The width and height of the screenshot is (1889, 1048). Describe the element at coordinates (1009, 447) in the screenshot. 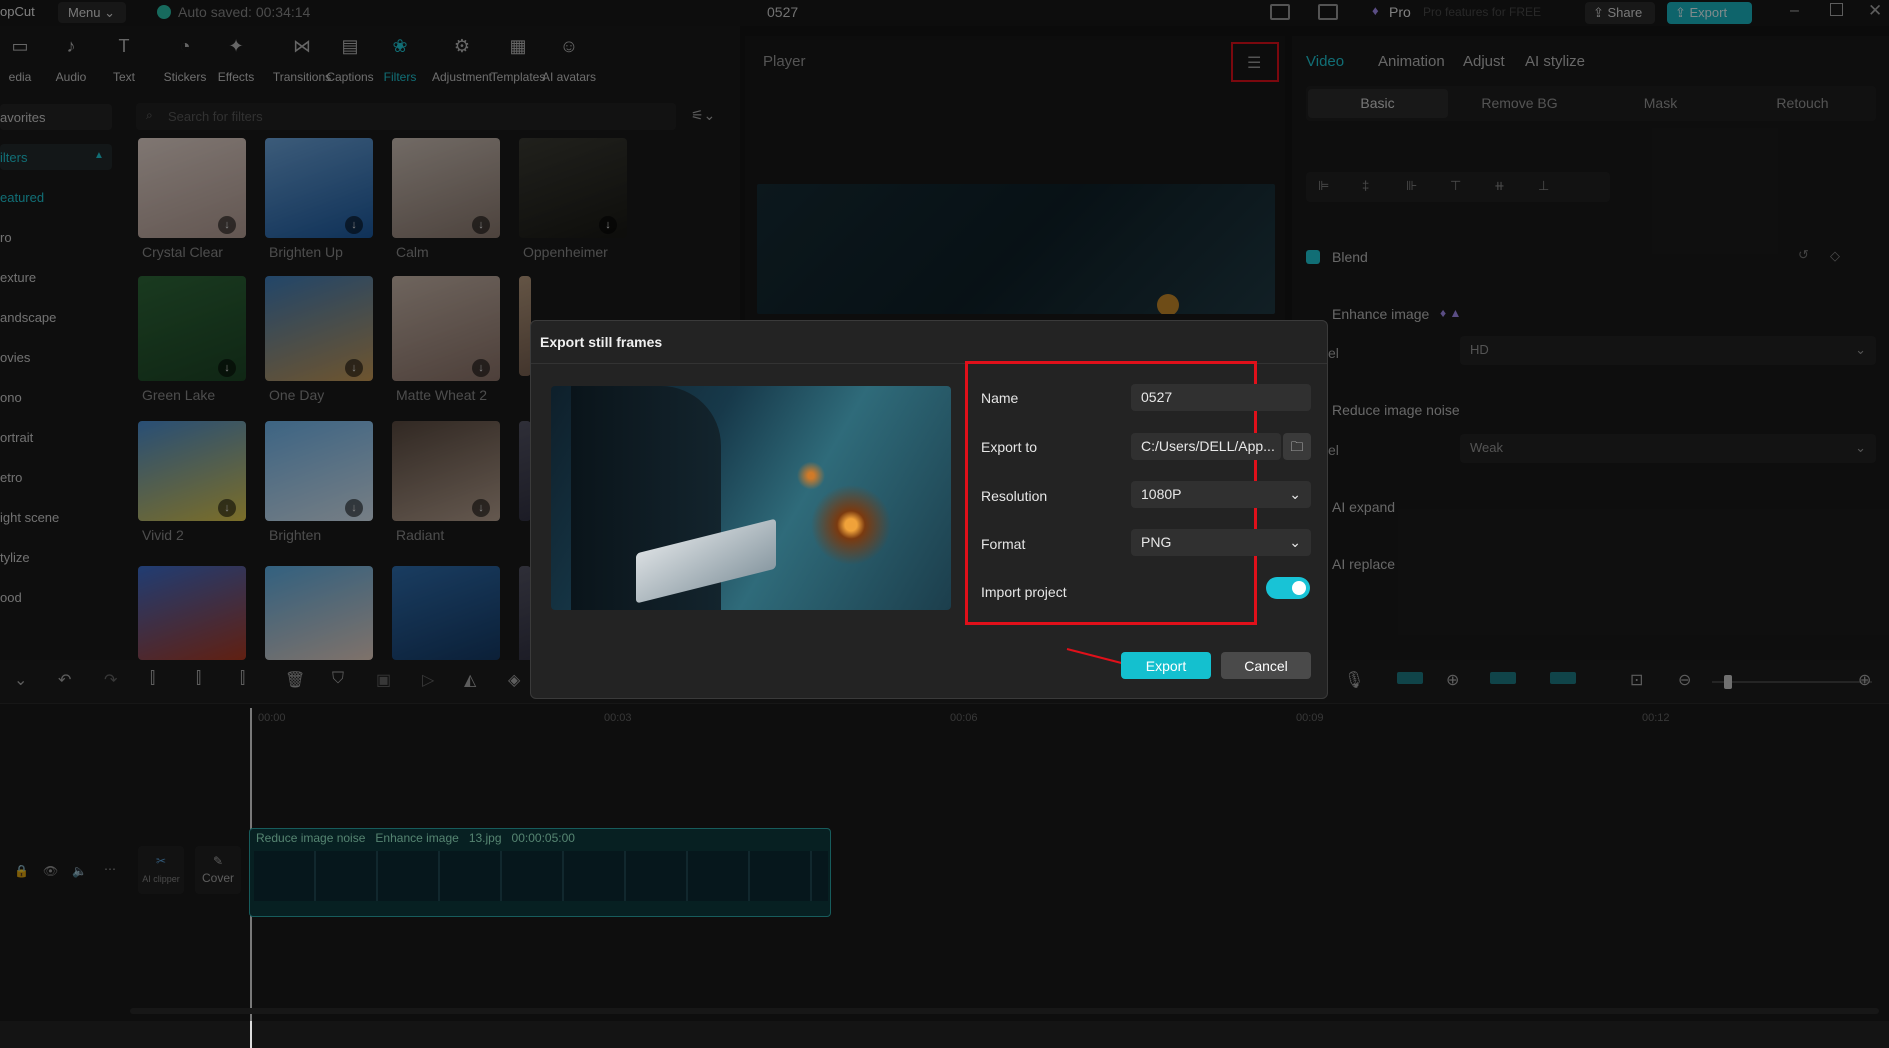

I see `export-to-label: Export to` at that location.